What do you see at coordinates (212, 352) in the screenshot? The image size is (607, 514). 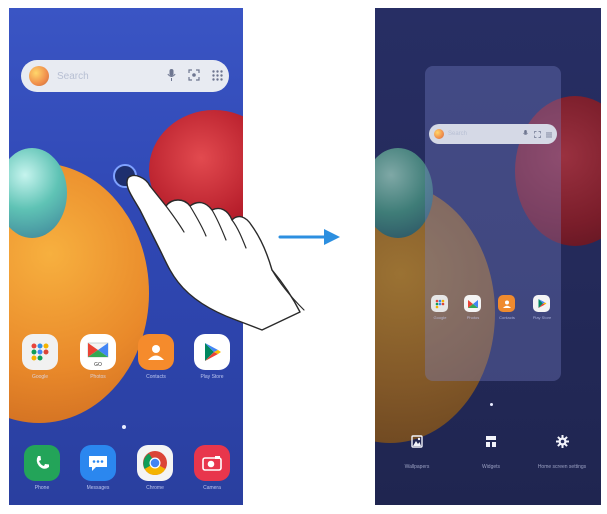 I see `app-icon-play-store` at bounding box center [212, 352].